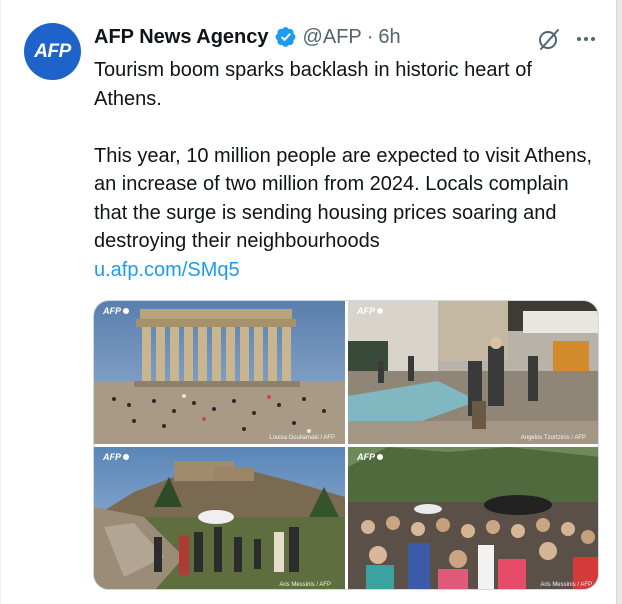 The height and width of the screenshot is (604, 622). What do you see at coordinates (219, 372) in the screenshot?
I see `media-image-parthenon: AFP Louisa Gouliamaki / AFP` at bounding box center [219, 372].